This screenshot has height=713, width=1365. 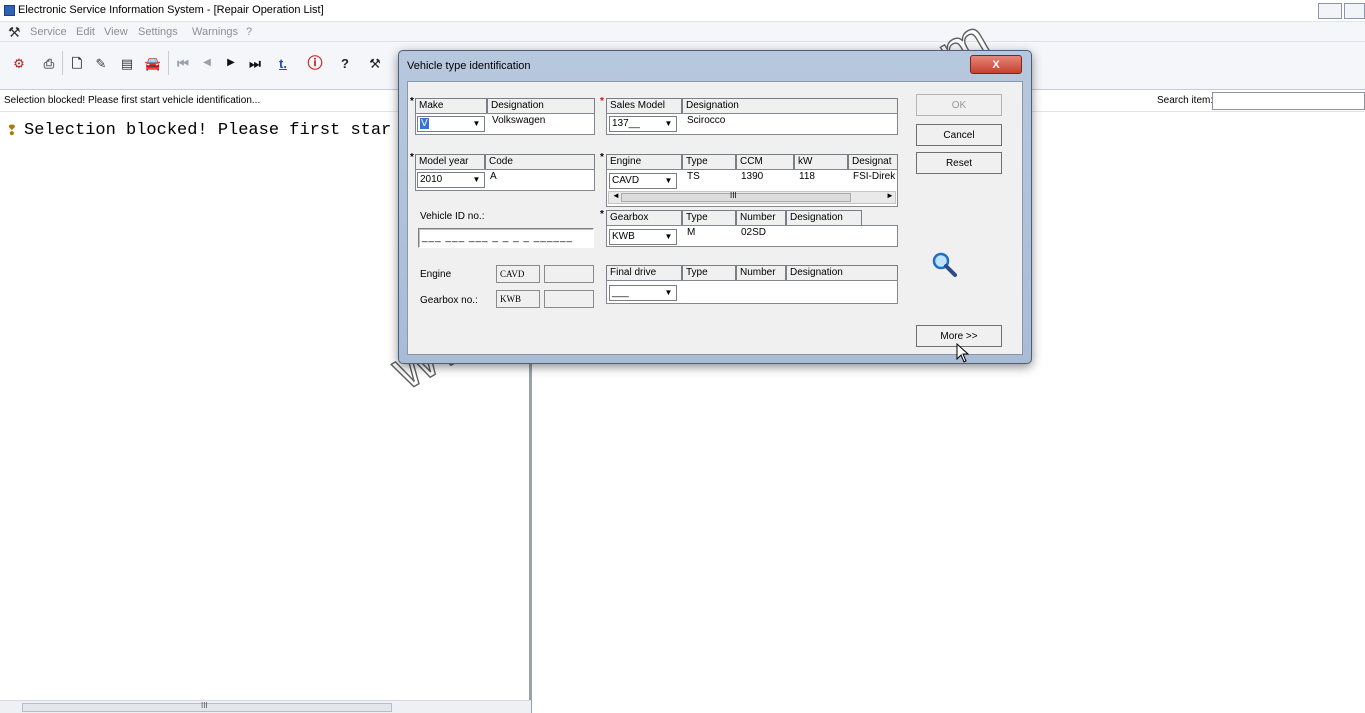 What do you see at coordinates (540, 162) in the screenshot?
I see `model-year-code-header: Code` at bounding box center [540, 162].